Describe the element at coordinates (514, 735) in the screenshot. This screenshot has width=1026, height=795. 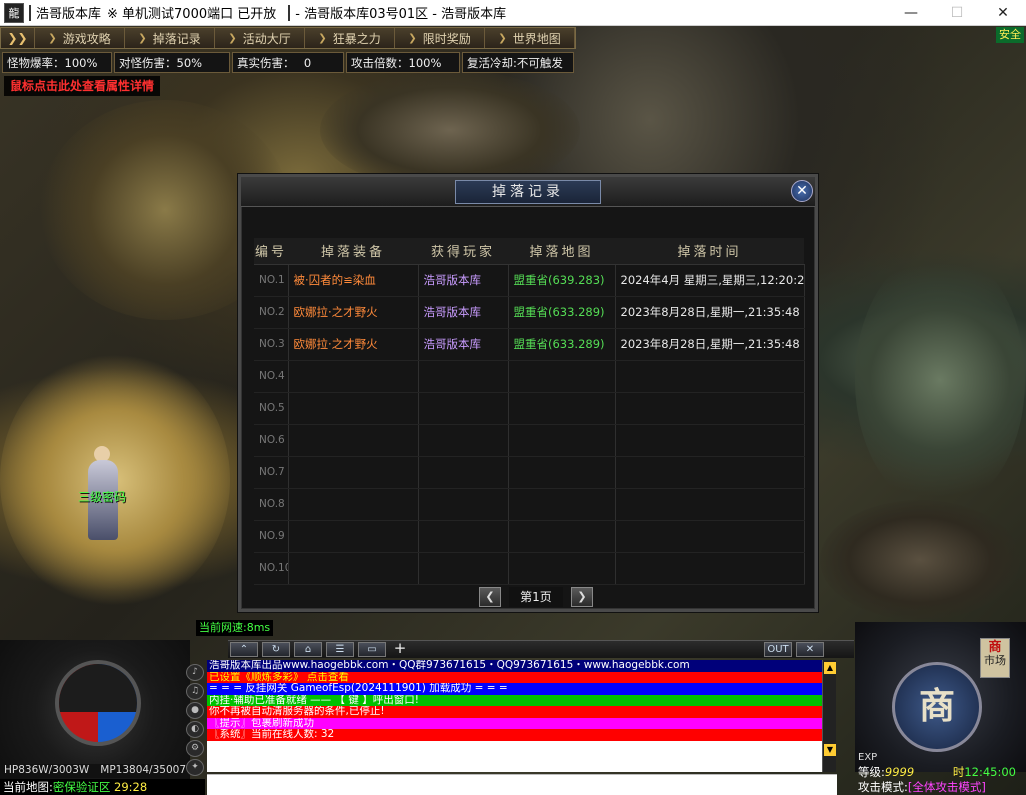
I see `chat-line: 〖系统〗当前在线人数: 32` at that location.